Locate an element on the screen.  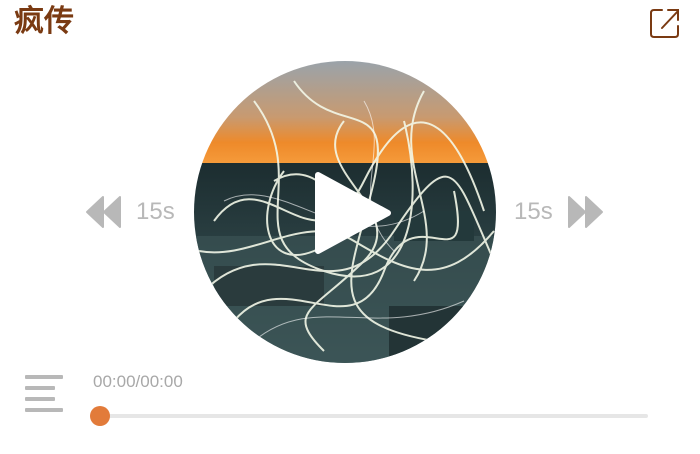
share-button is located at coordinates (665, 23).